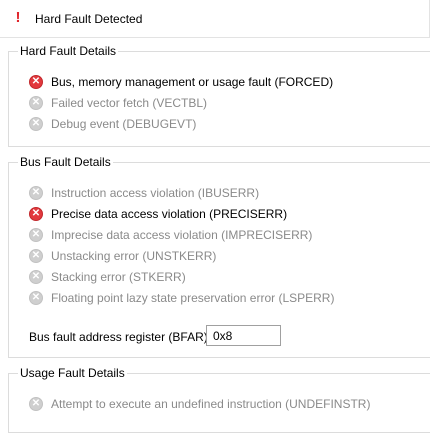  I want to click on item-label: Unstacking error (UNSTKERR), so click(134, 256).